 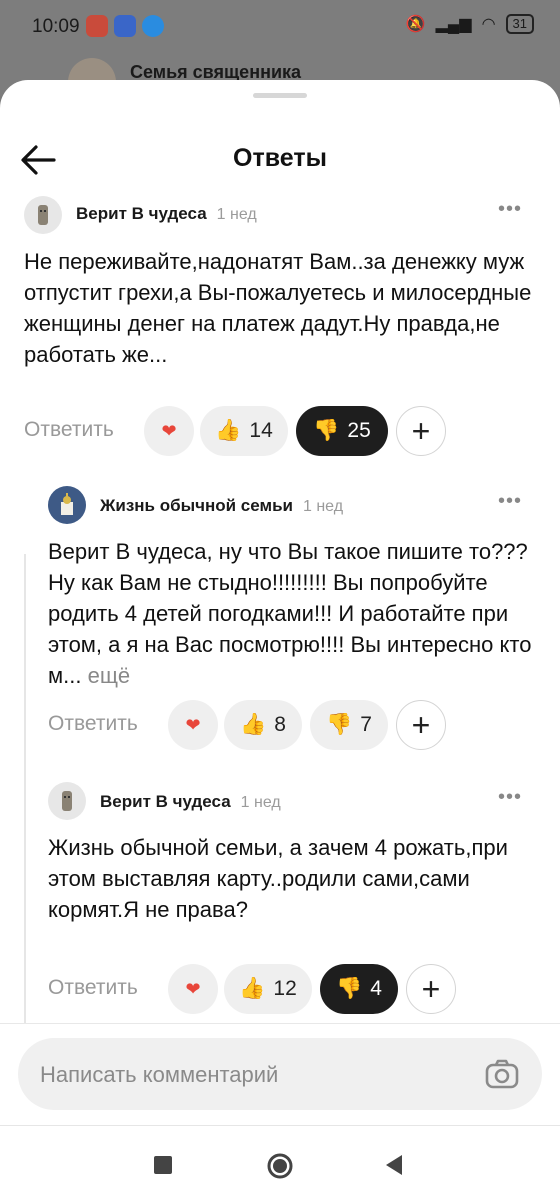 What do you see at coordinates (394, 1165) in the screenshot?
I see `triangle-back-icon` at bounding box center [394, 1165].